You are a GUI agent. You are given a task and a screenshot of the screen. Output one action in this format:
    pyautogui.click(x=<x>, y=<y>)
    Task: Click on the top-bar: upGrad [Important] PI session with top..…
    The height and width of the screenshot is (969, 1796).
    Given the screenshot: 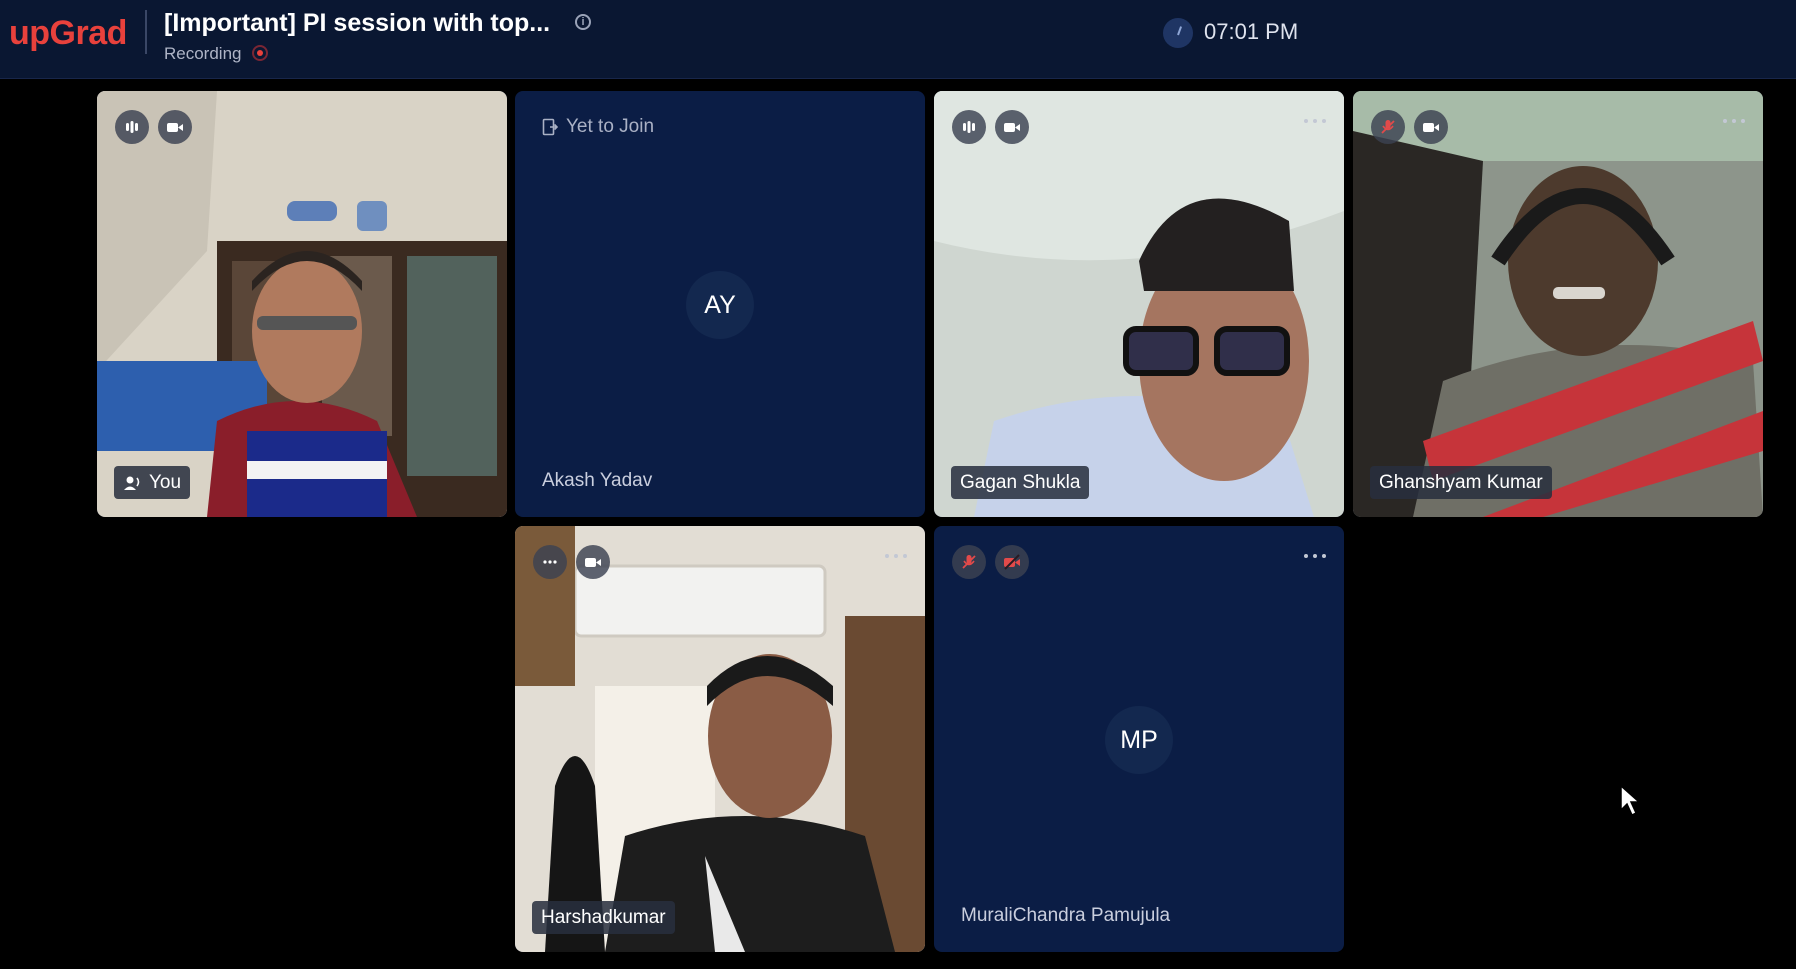 What is the action you would take?
    pyautogui.click(x=898, y=39)
    